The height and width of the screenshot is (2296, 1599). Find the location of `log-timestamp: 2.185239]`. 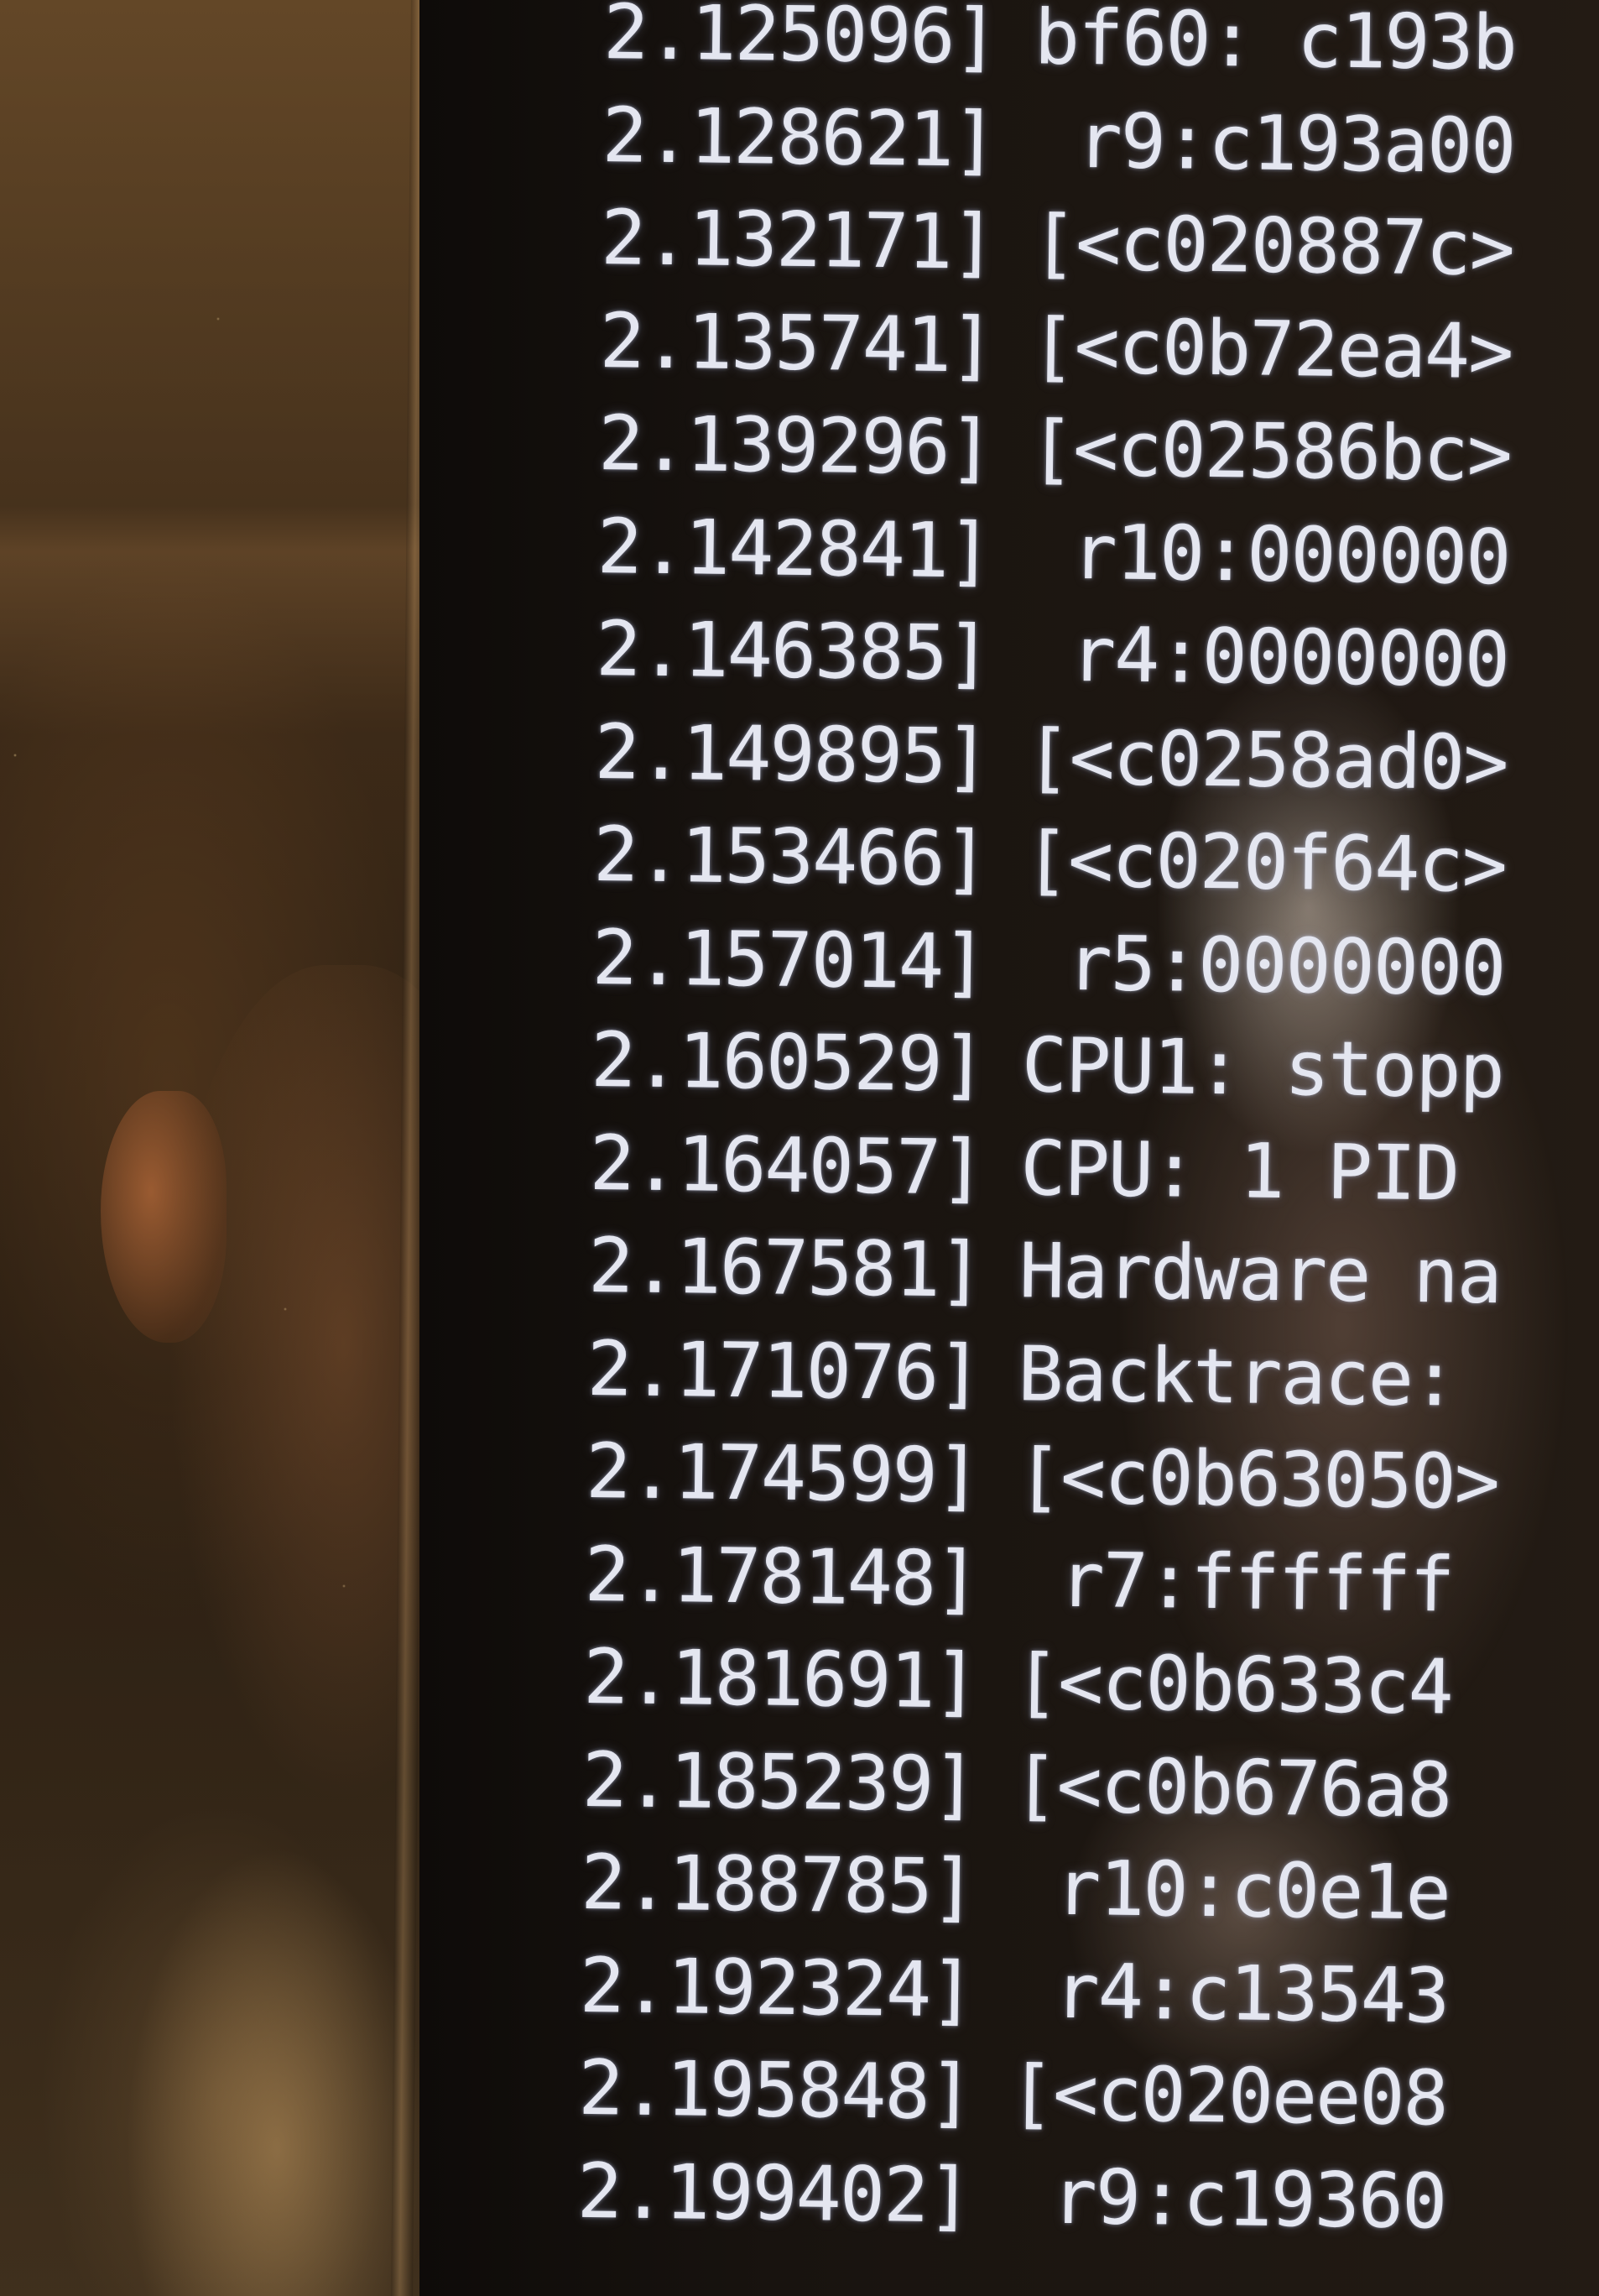

log-timestamp: 2.185239] is located at coordinates (779, 1782).